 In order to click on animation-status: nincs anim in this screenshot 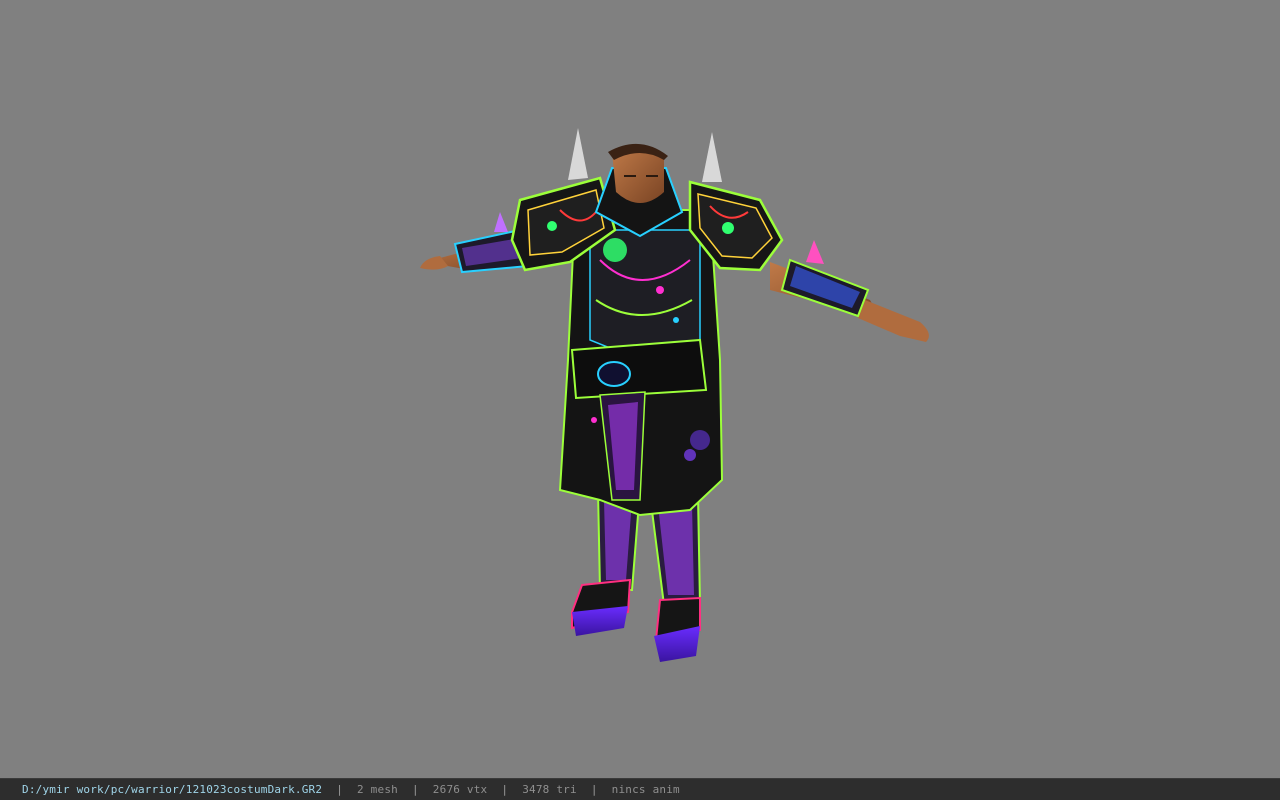, I will do `click(645, 789)`.